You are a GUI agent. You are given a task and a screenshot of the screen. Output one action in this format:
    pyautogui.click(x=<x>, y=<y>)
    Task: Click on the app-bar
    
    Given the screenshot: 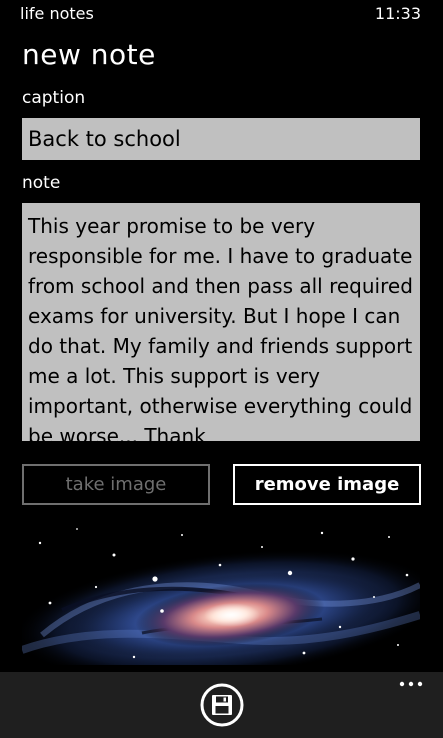 What is the action you would take?
    pyautogui.click(x=221, y=705)
    